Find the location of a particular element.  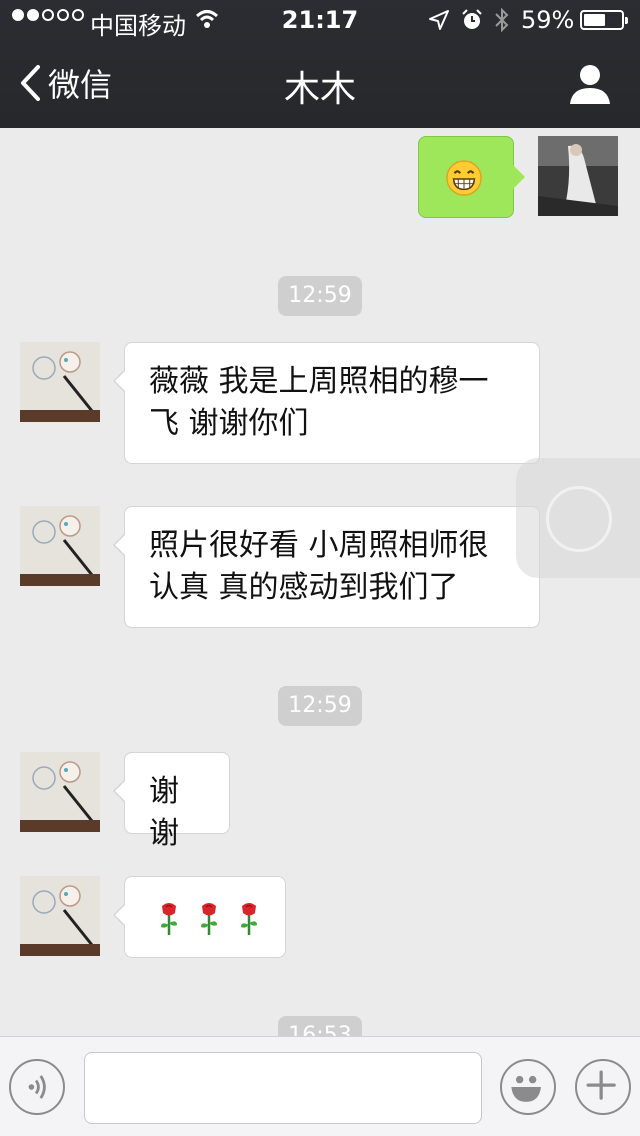

voice-icon is located at coordinates (37, 1087).